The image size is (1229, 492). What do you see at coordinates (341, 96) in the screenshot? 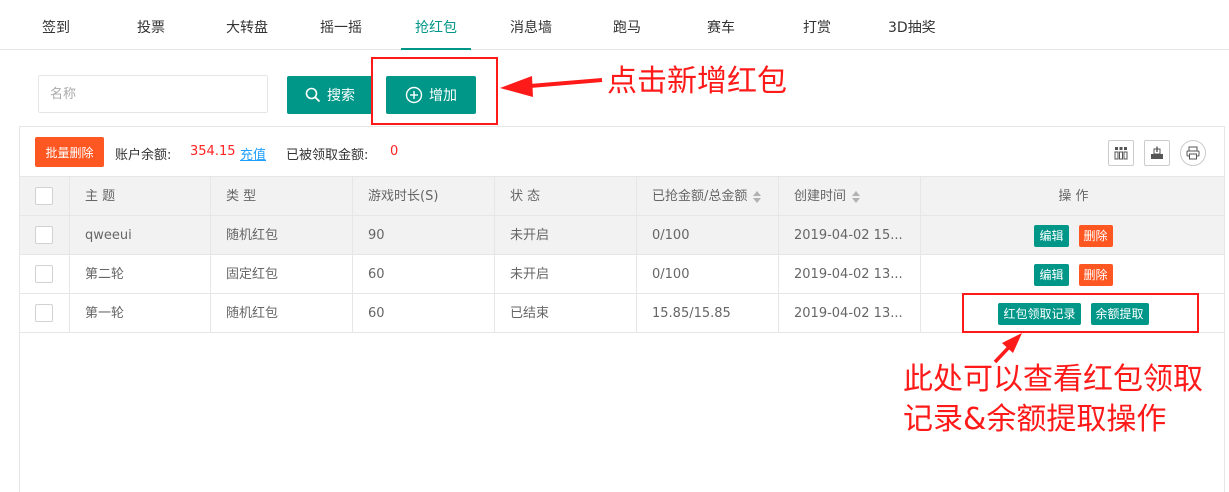
I see `search-button-label: 搜索` at bounding box center [341, 96].